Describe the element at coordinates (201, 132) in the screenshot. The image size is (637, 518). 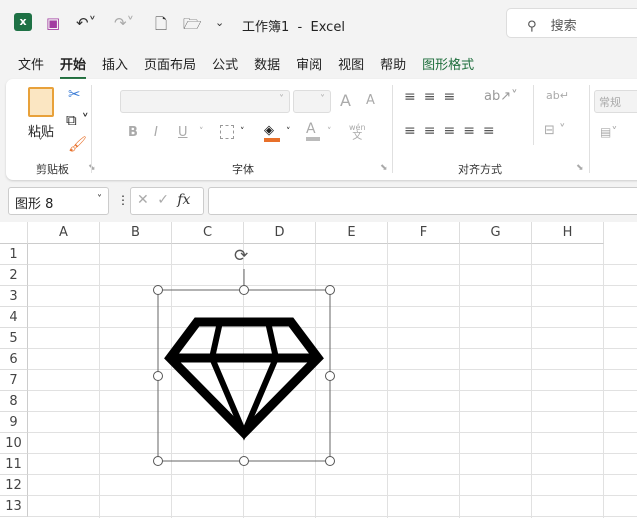
I see `underline-dropdown-icon: ˅` at that location.